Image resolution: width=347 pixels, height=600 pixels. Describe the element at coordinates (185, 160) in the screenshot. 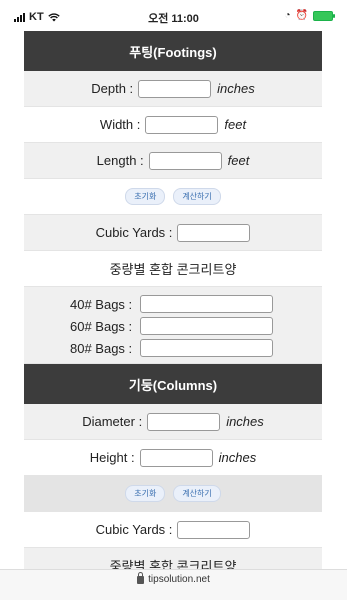

I see `length-input` at that location.